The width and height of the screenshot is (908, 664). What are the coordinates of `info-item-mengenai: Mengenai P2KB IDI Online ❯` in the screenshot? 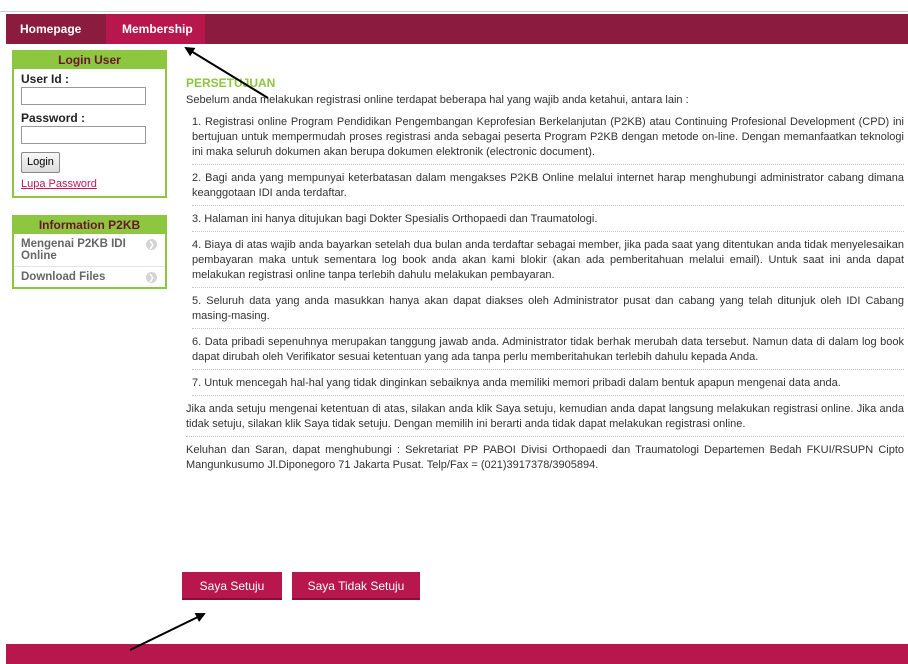 It's located at (89, 250).